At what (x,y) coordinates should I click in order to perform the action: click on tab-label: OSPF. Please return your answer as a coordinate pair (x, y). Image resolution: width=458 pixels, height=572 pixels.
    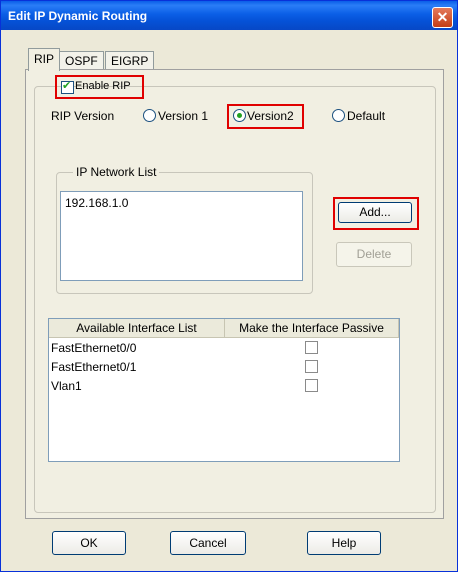
    Looking at the image, I should click on (81, 61).